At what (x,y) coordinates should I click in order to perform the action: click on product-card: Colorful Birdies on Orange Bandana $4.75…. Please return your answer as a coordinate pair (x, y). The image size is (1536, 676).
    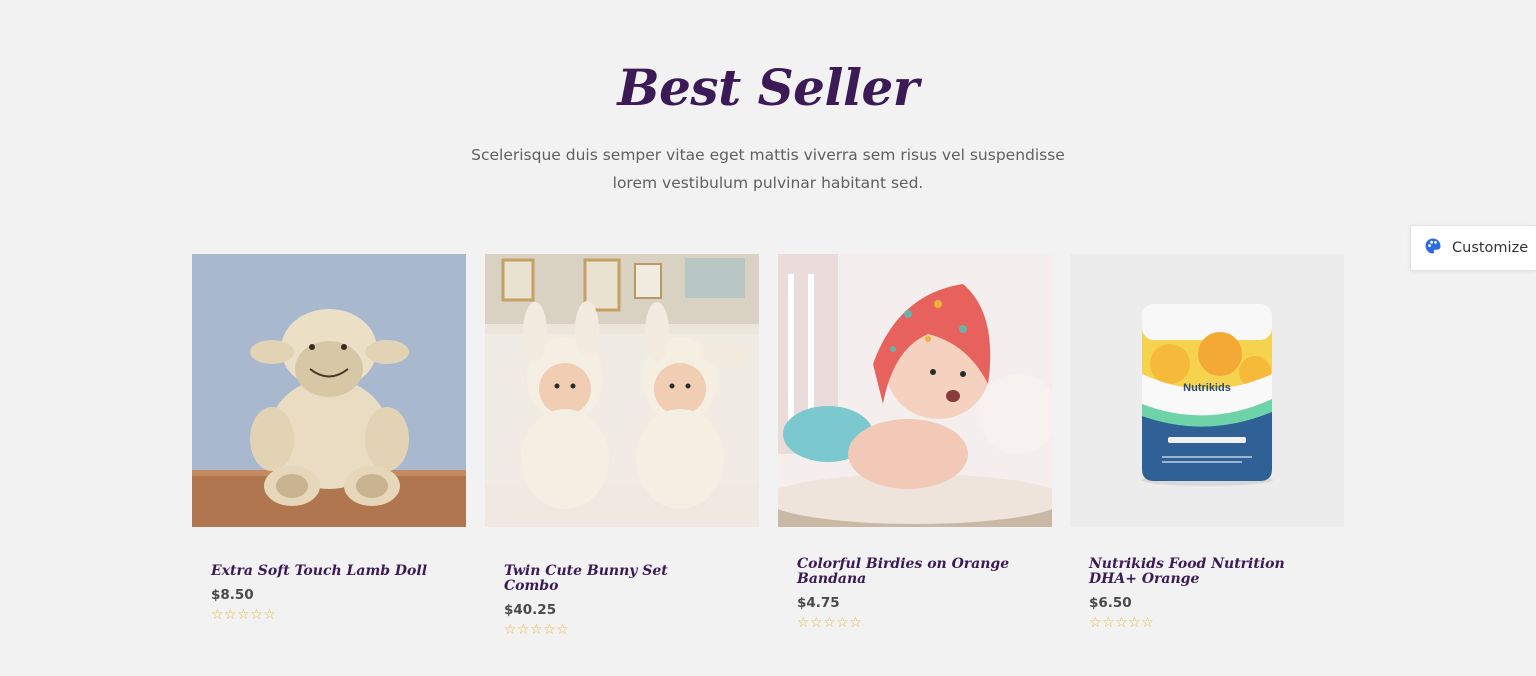
    Looking at the image, I should click on (915, 442).